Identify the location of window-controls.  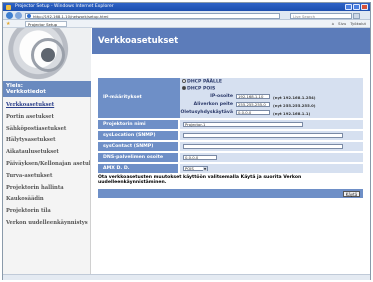
(356, 7).